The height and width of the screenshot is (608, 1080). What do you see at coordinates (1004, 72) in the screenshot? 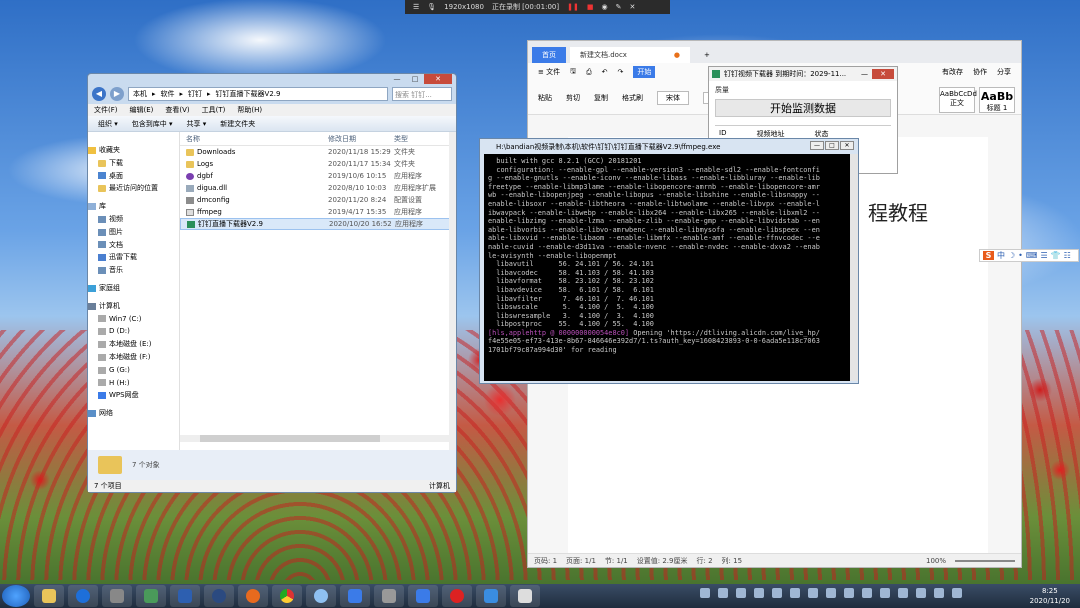
I see `menu-share: 分享` at bounding box center [1004, 72].